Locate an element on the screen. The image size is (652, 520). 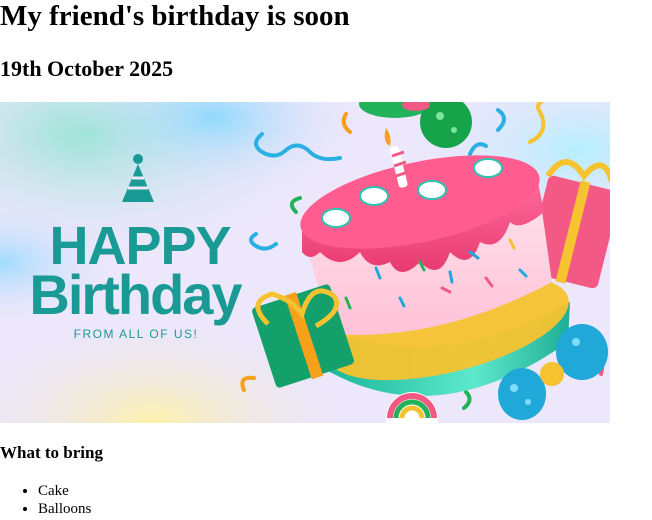
list-item: Cake is located at coordinates (64, 491).